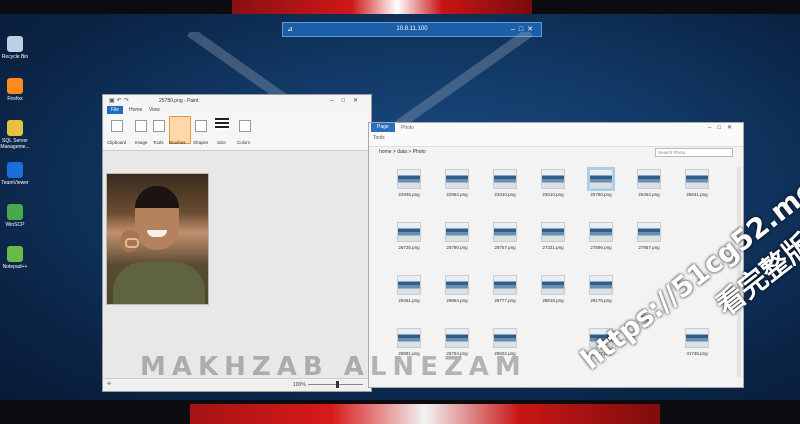  Describe the element at coordinates (601, 247) in the screenshot. I see `file-name: 27896.png` at that location.